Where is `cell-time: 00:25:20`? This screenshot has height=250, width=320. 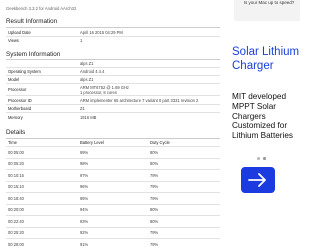 cell-time: 00:25:20 is located at coordinates (16, 232).